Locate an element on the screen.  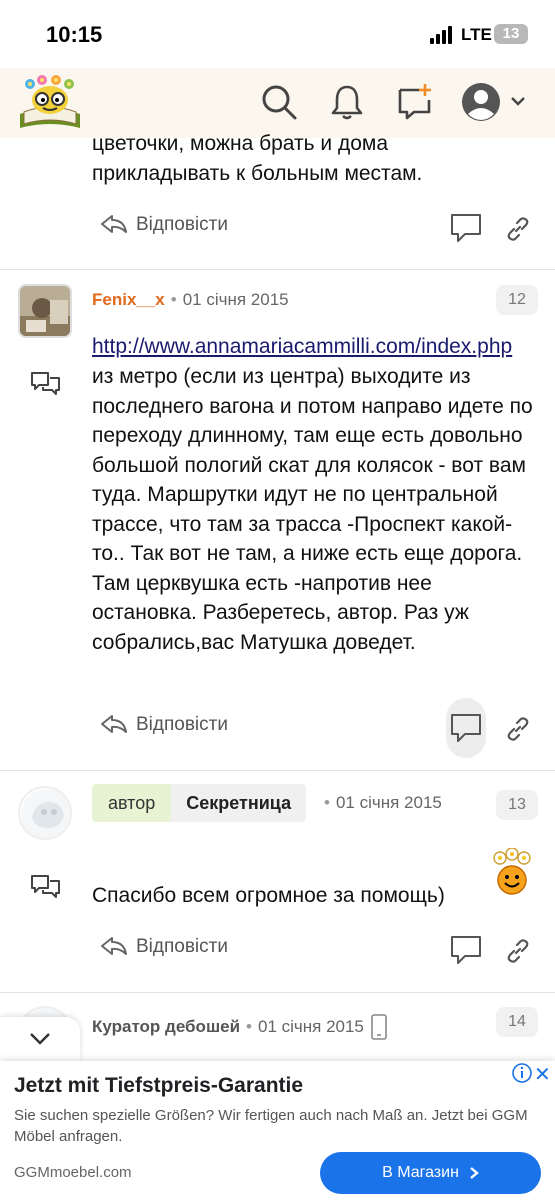
ad-title: Jetzt mit Tiefstpreis-Garantie is located at coordinates (158, 1086).